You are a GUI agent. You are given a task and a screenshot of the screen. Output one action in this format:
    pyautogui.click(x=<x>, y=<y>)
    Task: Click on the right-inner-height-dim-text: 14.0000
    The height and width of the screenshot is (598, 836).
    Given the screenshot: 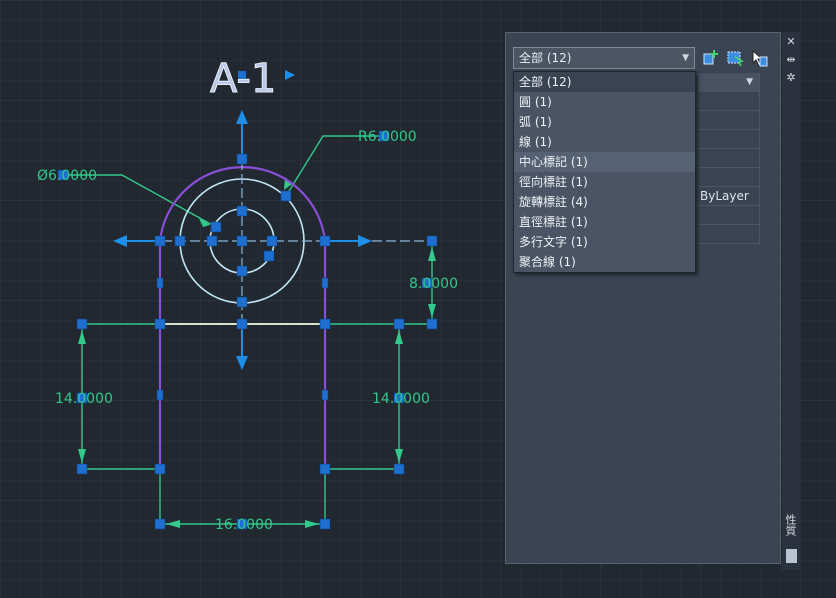 What is the action you would take?
    pyautogui.click(x=401, y=399)
    